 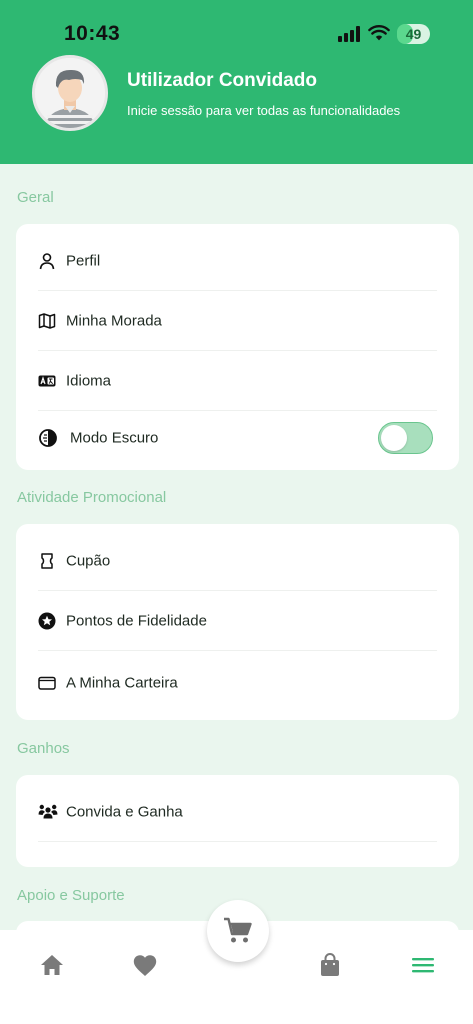 What do you see at coordinates (222, 80) in the screenshot?
I see `profile-name: Utilizador Convidado` at bounding box center [222, 80].